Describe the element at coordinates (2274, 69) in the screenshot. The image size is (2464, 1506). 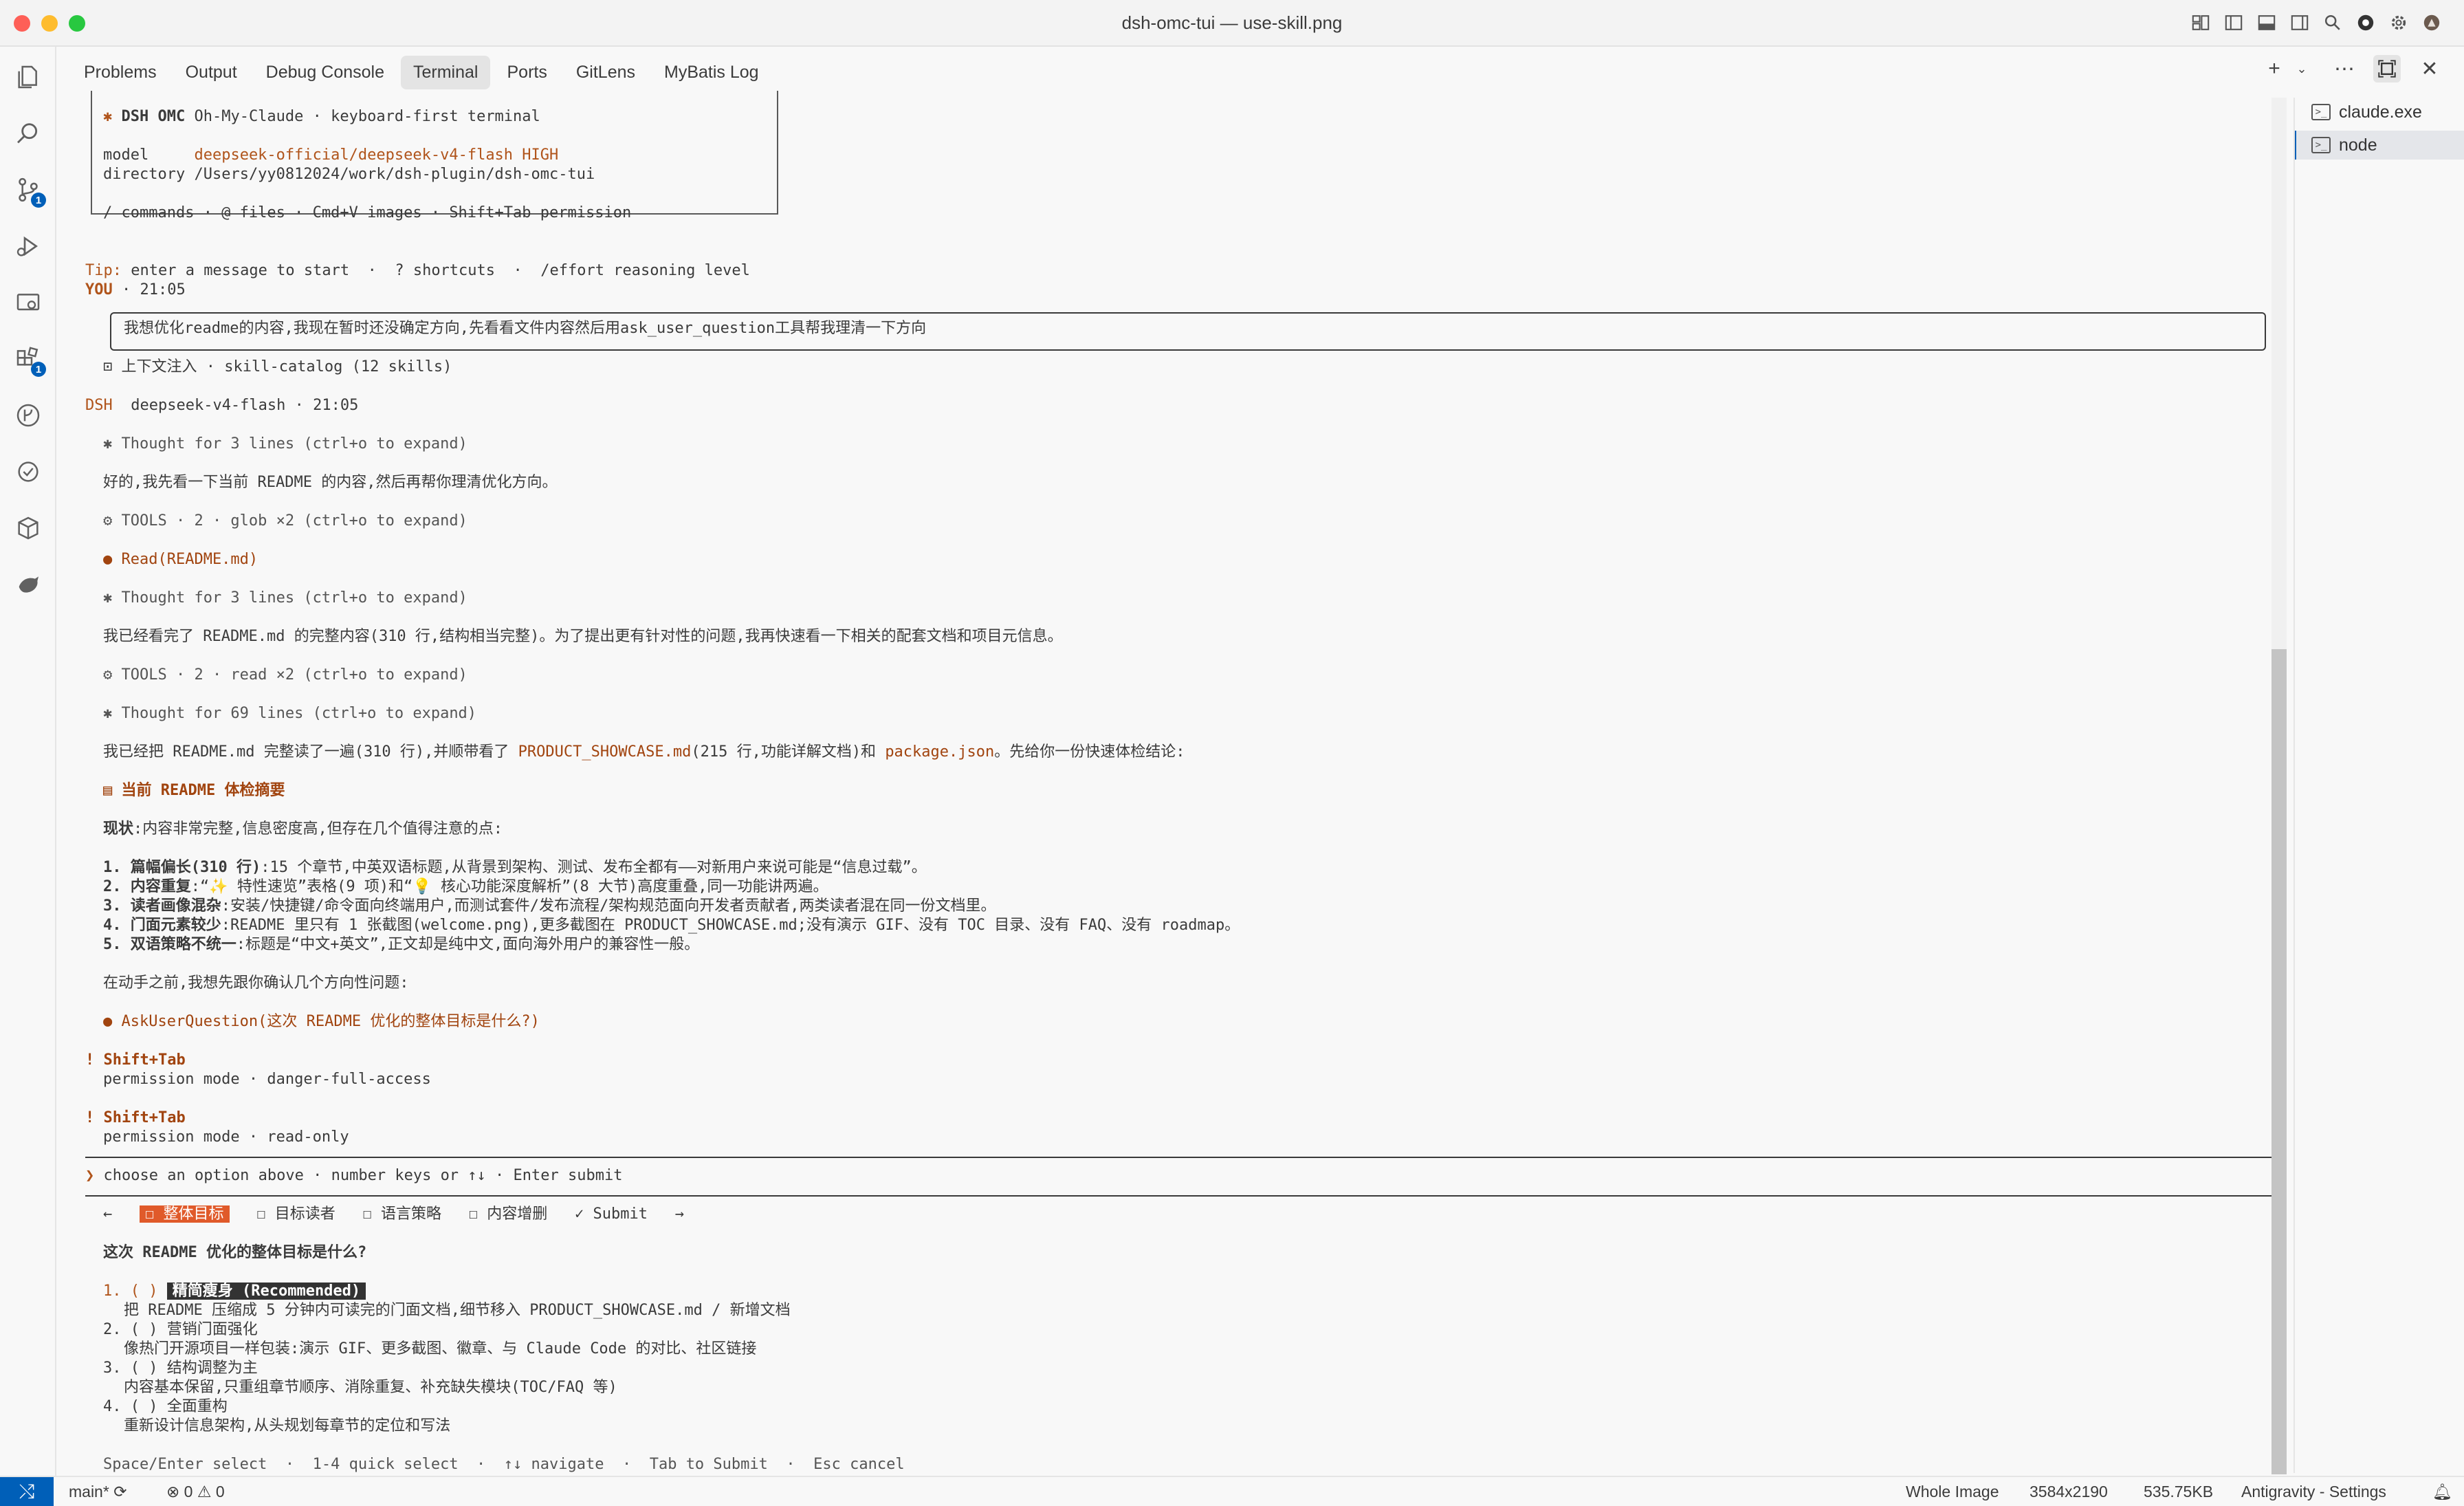
I see `new-terminal-icon: +` at that location.